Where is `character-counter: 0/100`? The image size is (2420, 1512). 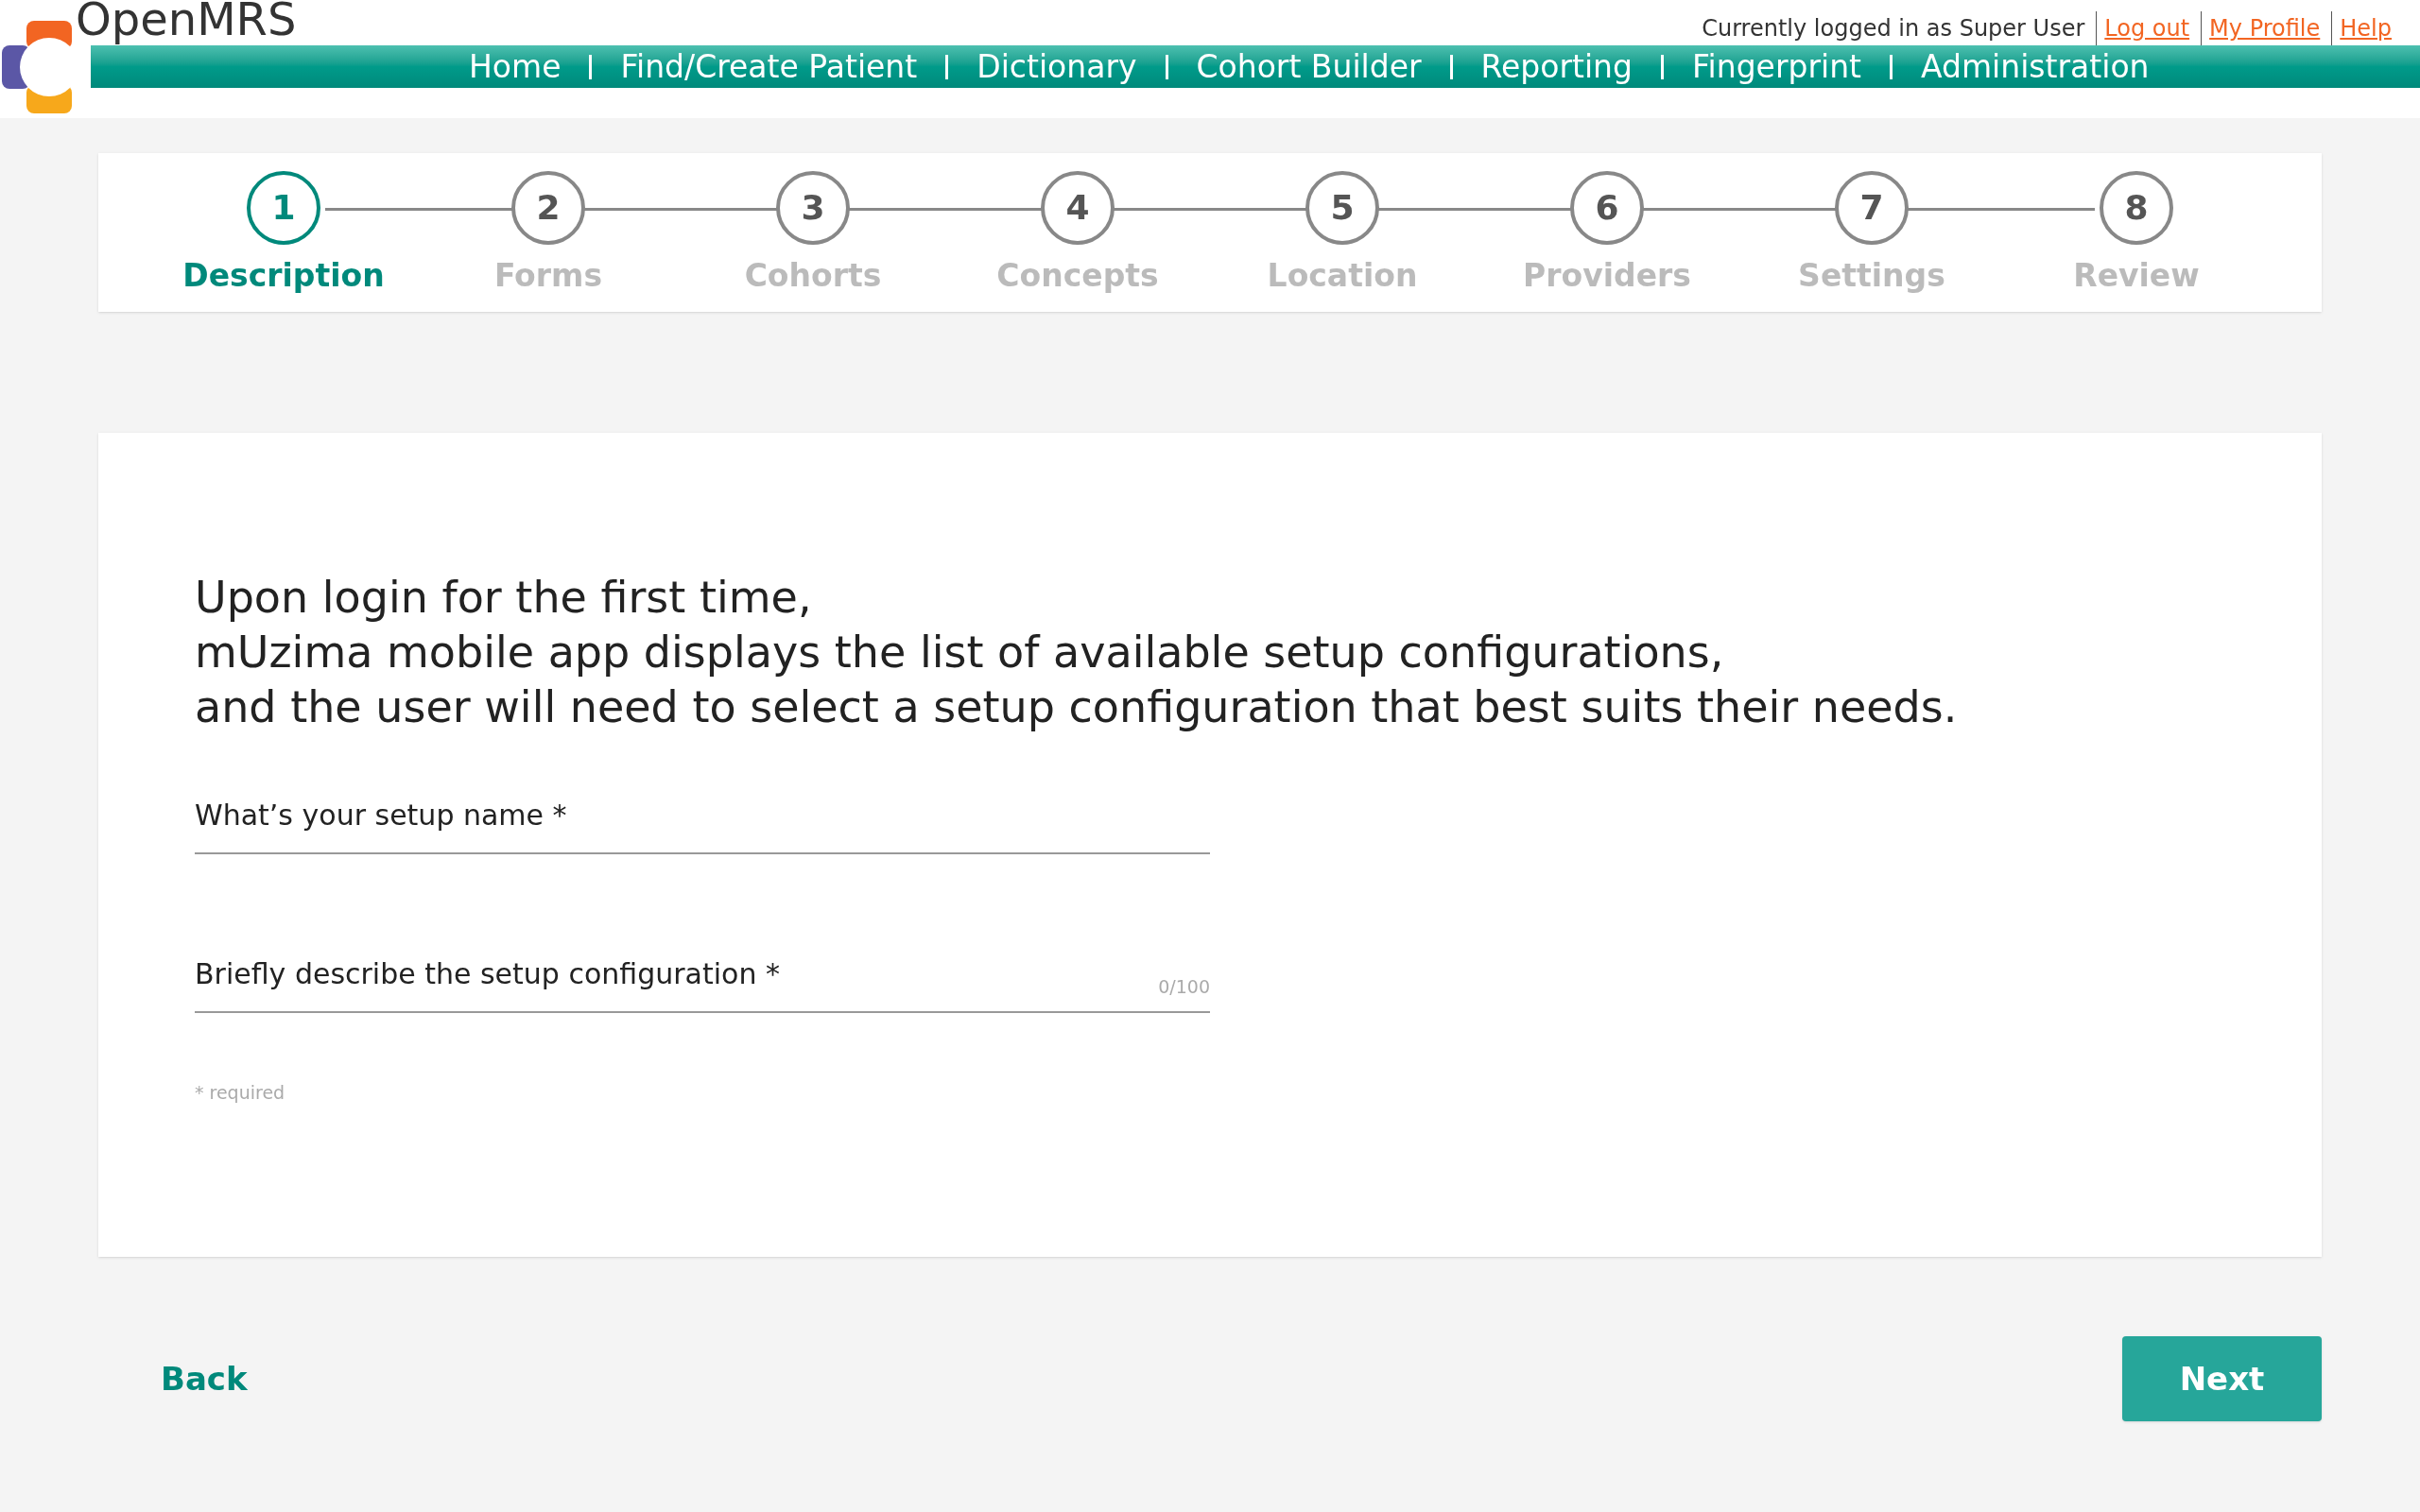
character-counter: 0/100 is located at coordinates (1184, 986).